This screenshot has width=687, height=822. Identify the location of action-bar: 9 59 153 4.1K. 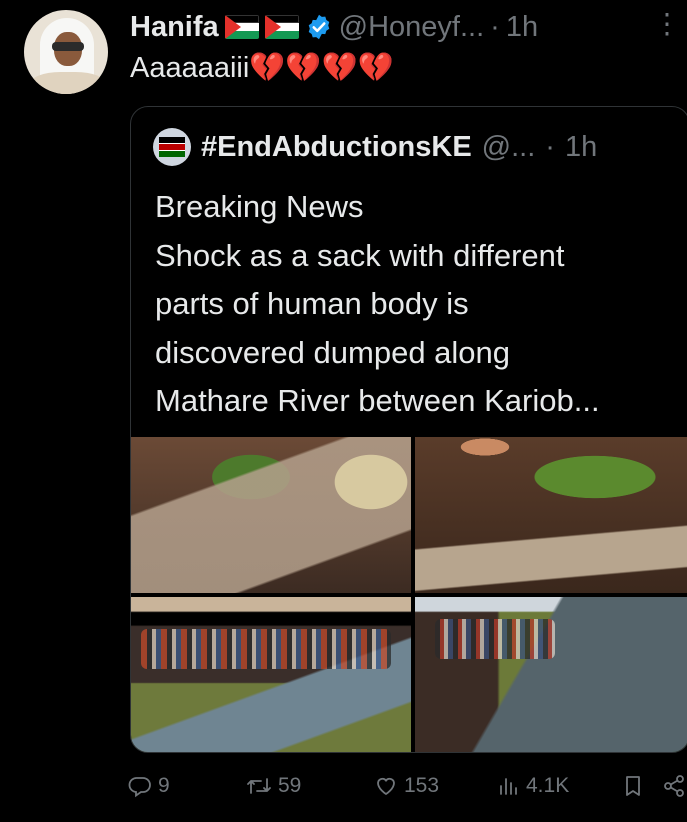
(407, 786).